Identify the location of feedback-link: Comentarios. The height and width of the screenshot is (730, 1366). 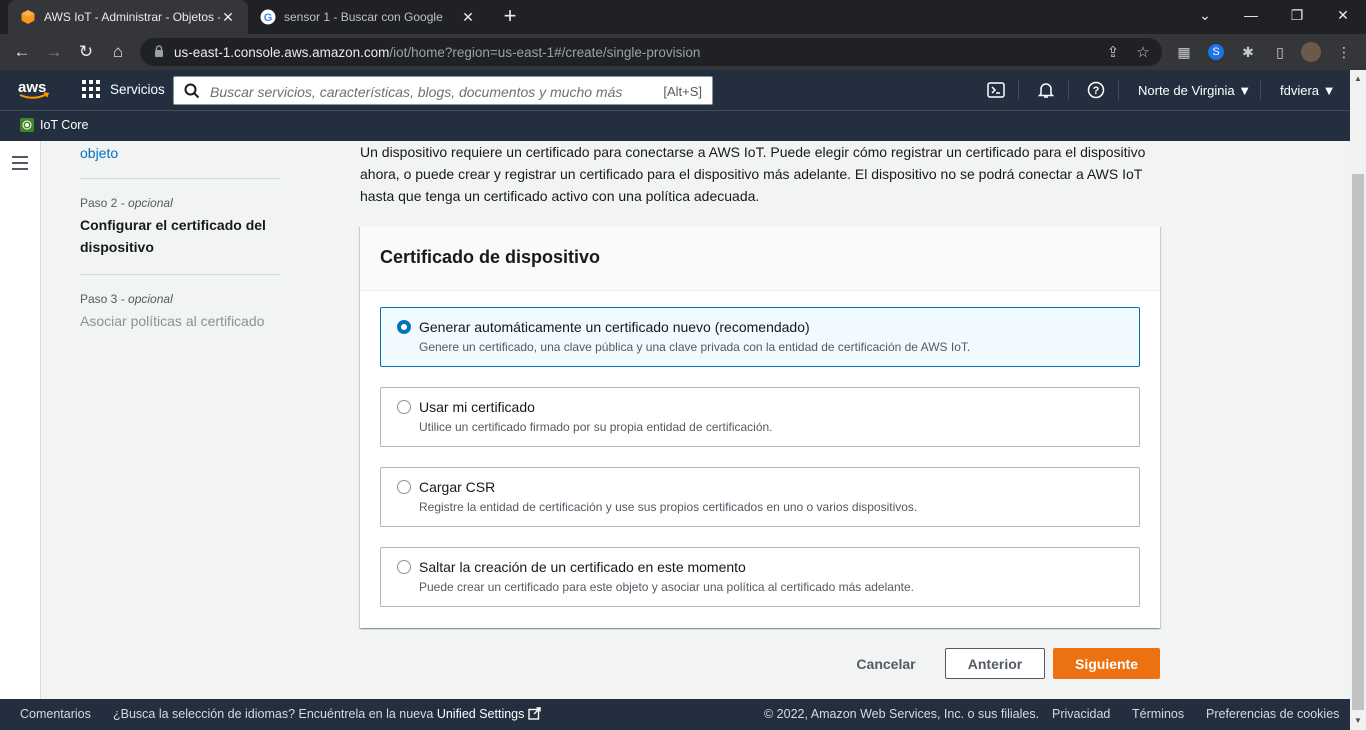
(55, 714).